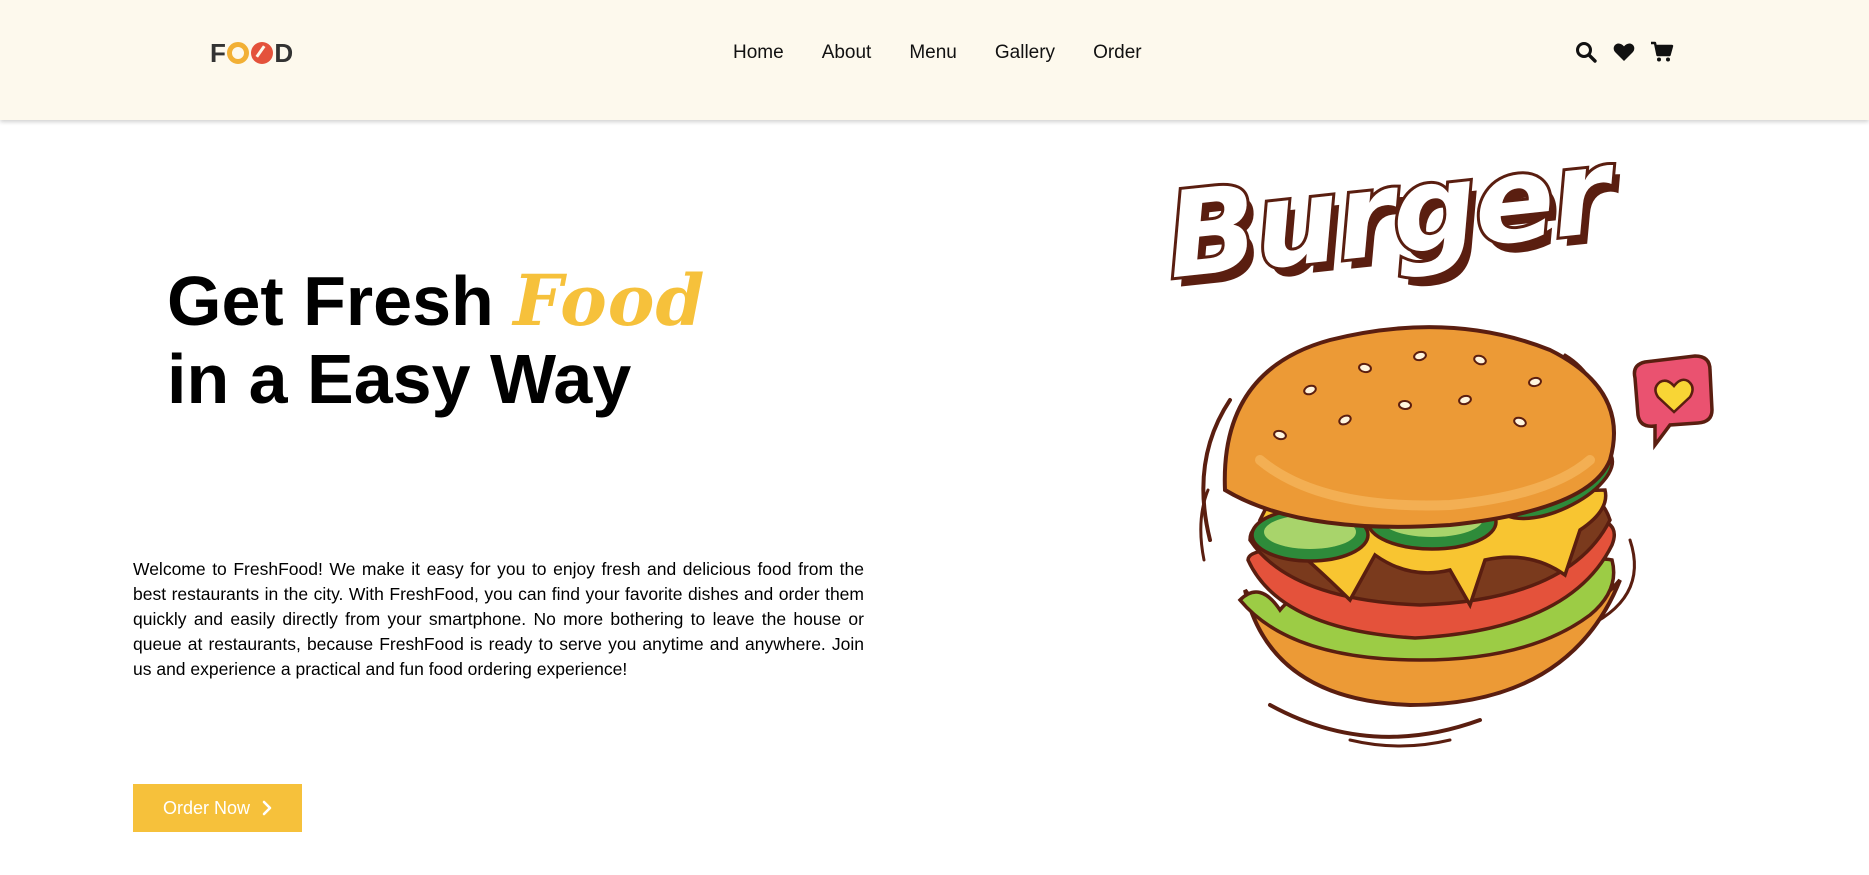  What do you see at coordinates (1025, 53) in the screenshot?
I see `nav-gallery: Gallery` at bounding box center [1025, 53].